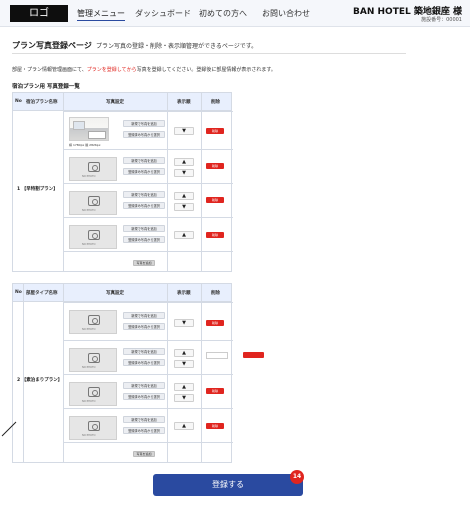 The height and width of the screenshot is (512, 470). What do you see at coordinates (49, 70) in the screenshot?
I see `notice-prefix: 部屋・プラン情報管理画面にて、` at bounding box center [49, 70].